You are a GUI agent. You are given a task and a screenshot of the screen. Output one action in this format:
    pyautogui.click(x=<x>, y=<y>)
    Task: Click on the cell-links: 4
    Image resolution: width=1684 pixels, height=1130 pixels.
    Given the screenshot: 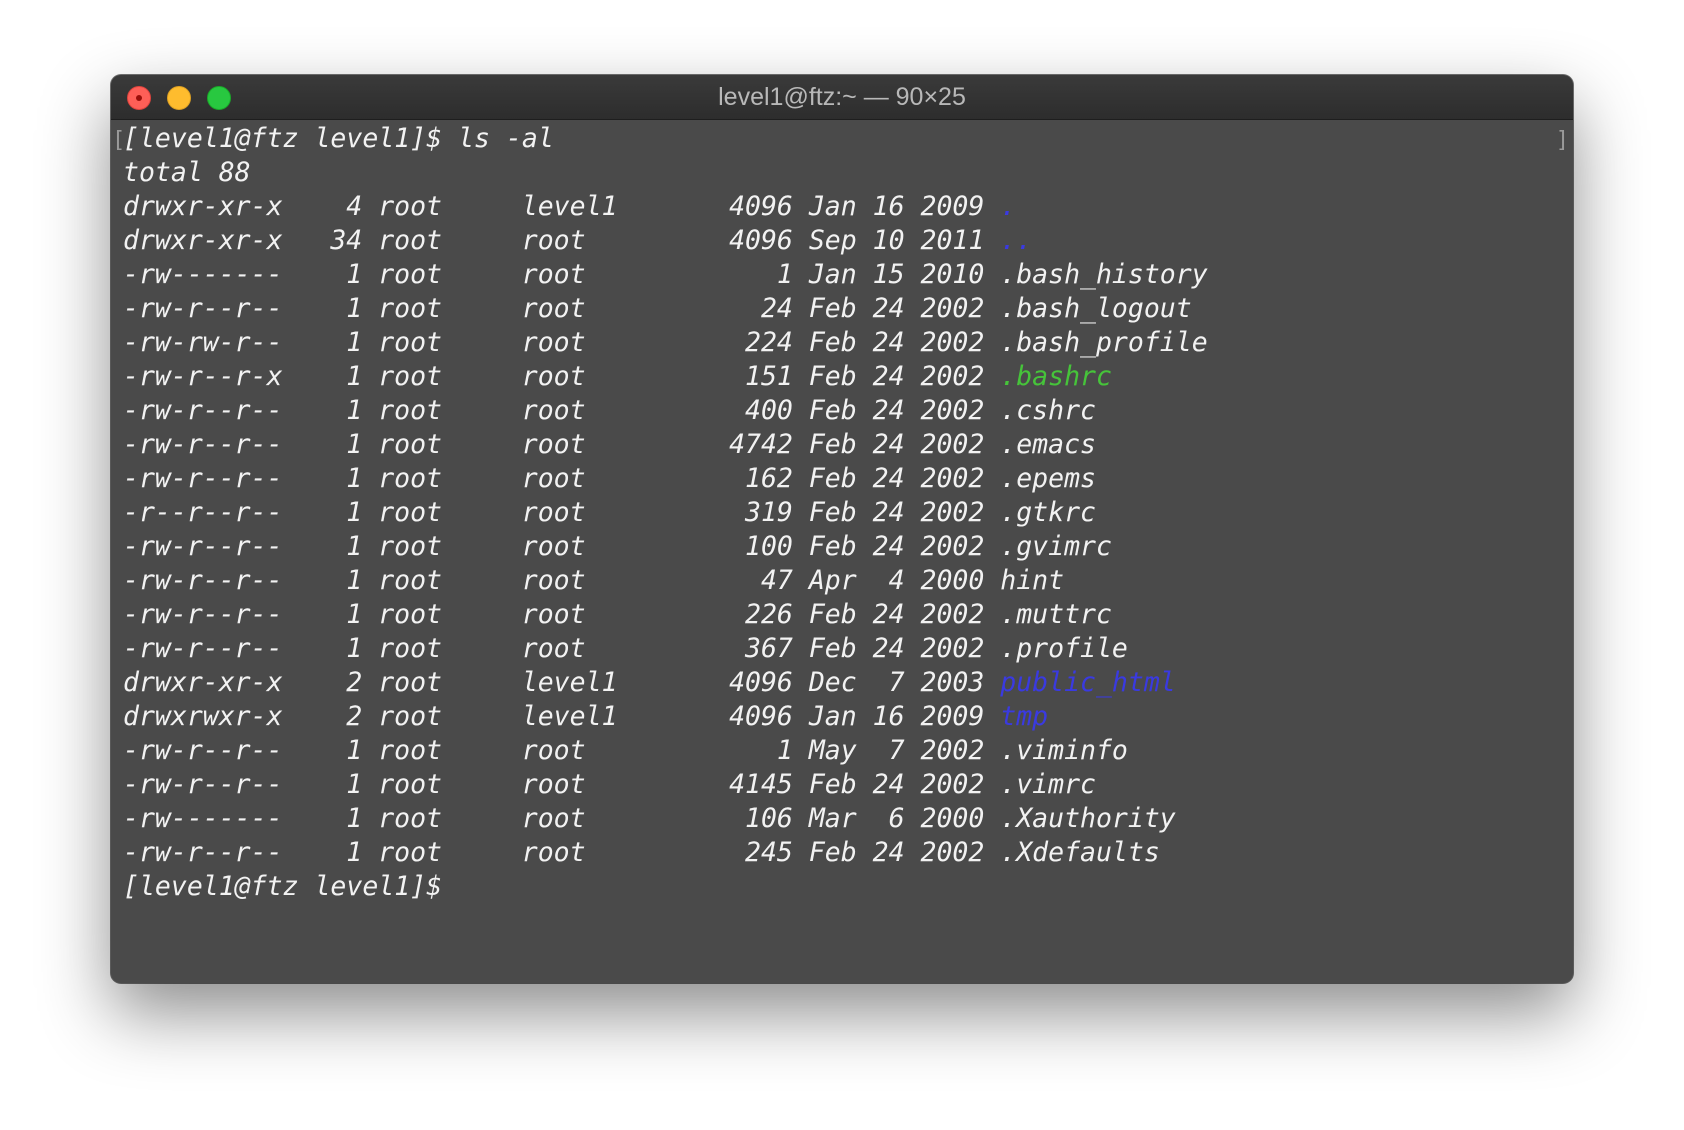 What is the action you would take?
    pyautogui.click(x=354, y=206)
    